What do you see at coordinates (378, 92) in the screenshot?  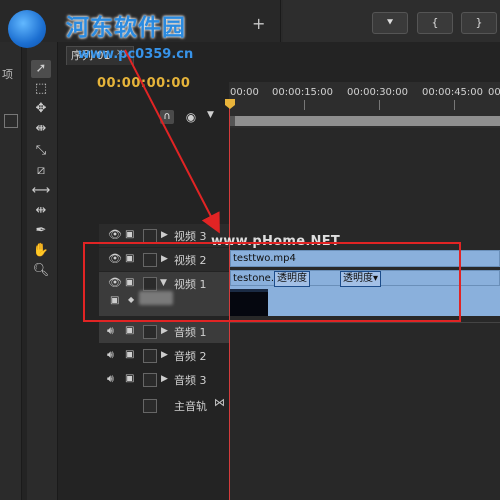 I see `ruler-label: 00:00:30:00` at bounding box center [378, 92].